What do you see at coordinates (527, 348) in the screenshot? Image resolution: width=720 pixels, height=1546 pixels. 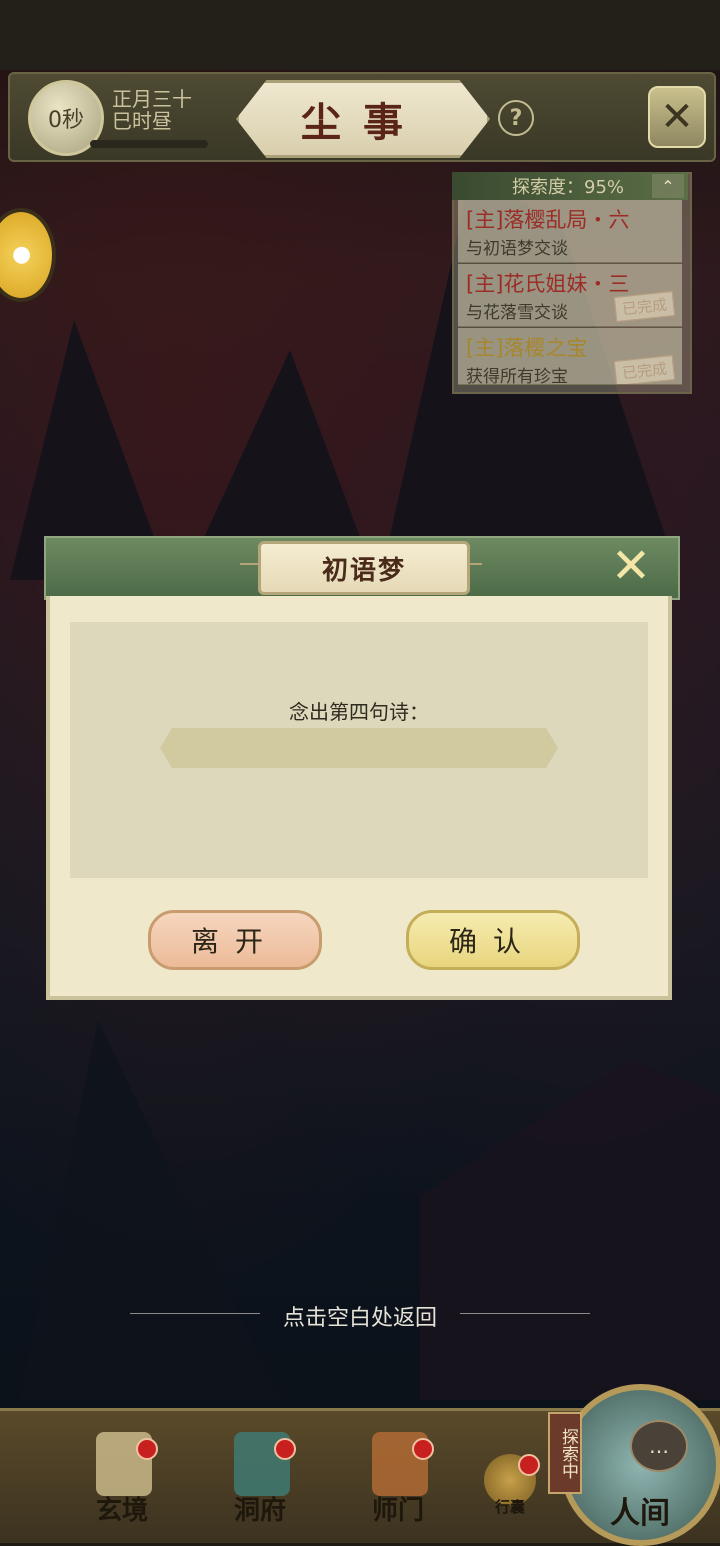 I see `quest-title: [主]落樱之宝` at bounding box center [527, 348].